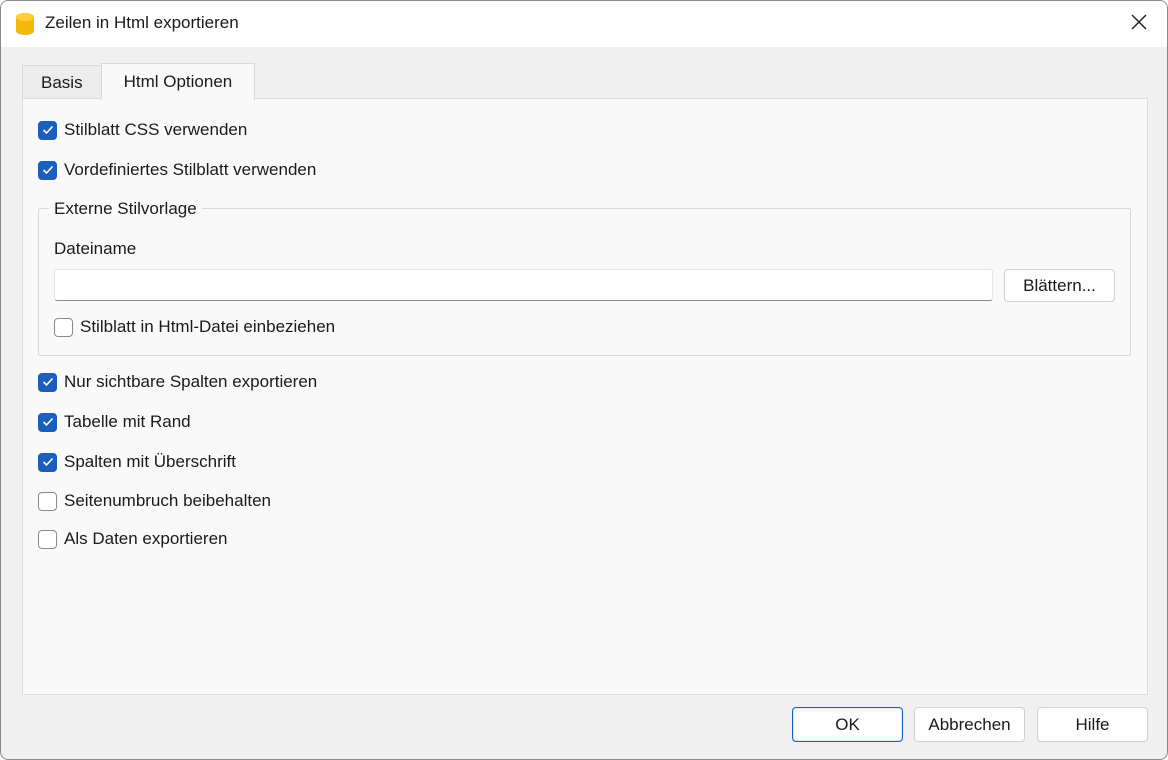  I want to click on group-legend: Externe Stilvorlage, so click(125, 209).